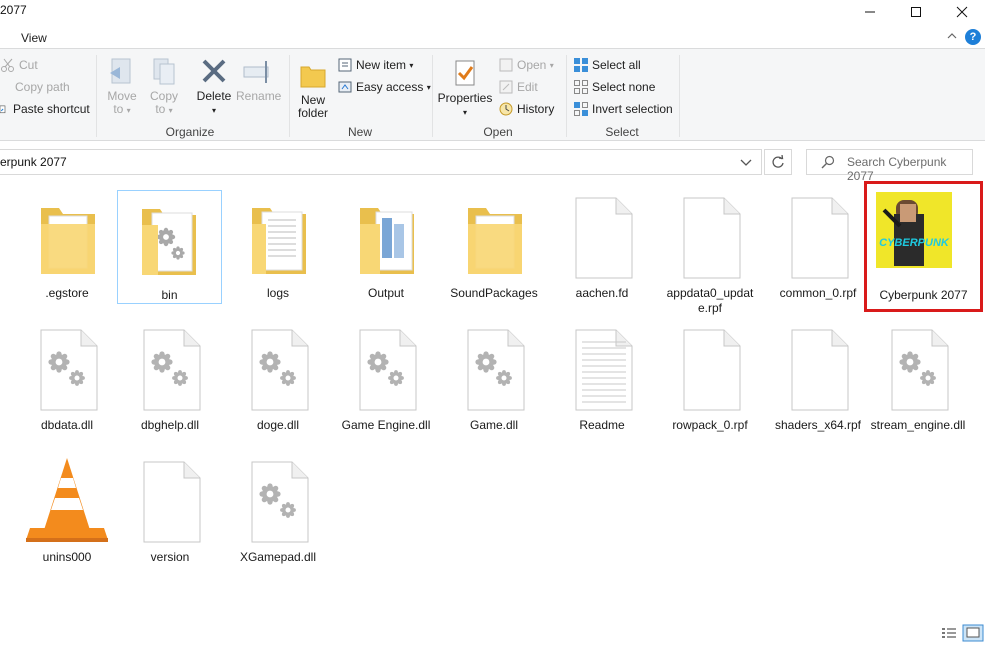 Image resolution: width=985 pixels, height=647 pixels. Describe the element at coordinates (914, 236) in the screenshot. I see `cyberpunk-app-icon: CYBERPUNK` at that location.